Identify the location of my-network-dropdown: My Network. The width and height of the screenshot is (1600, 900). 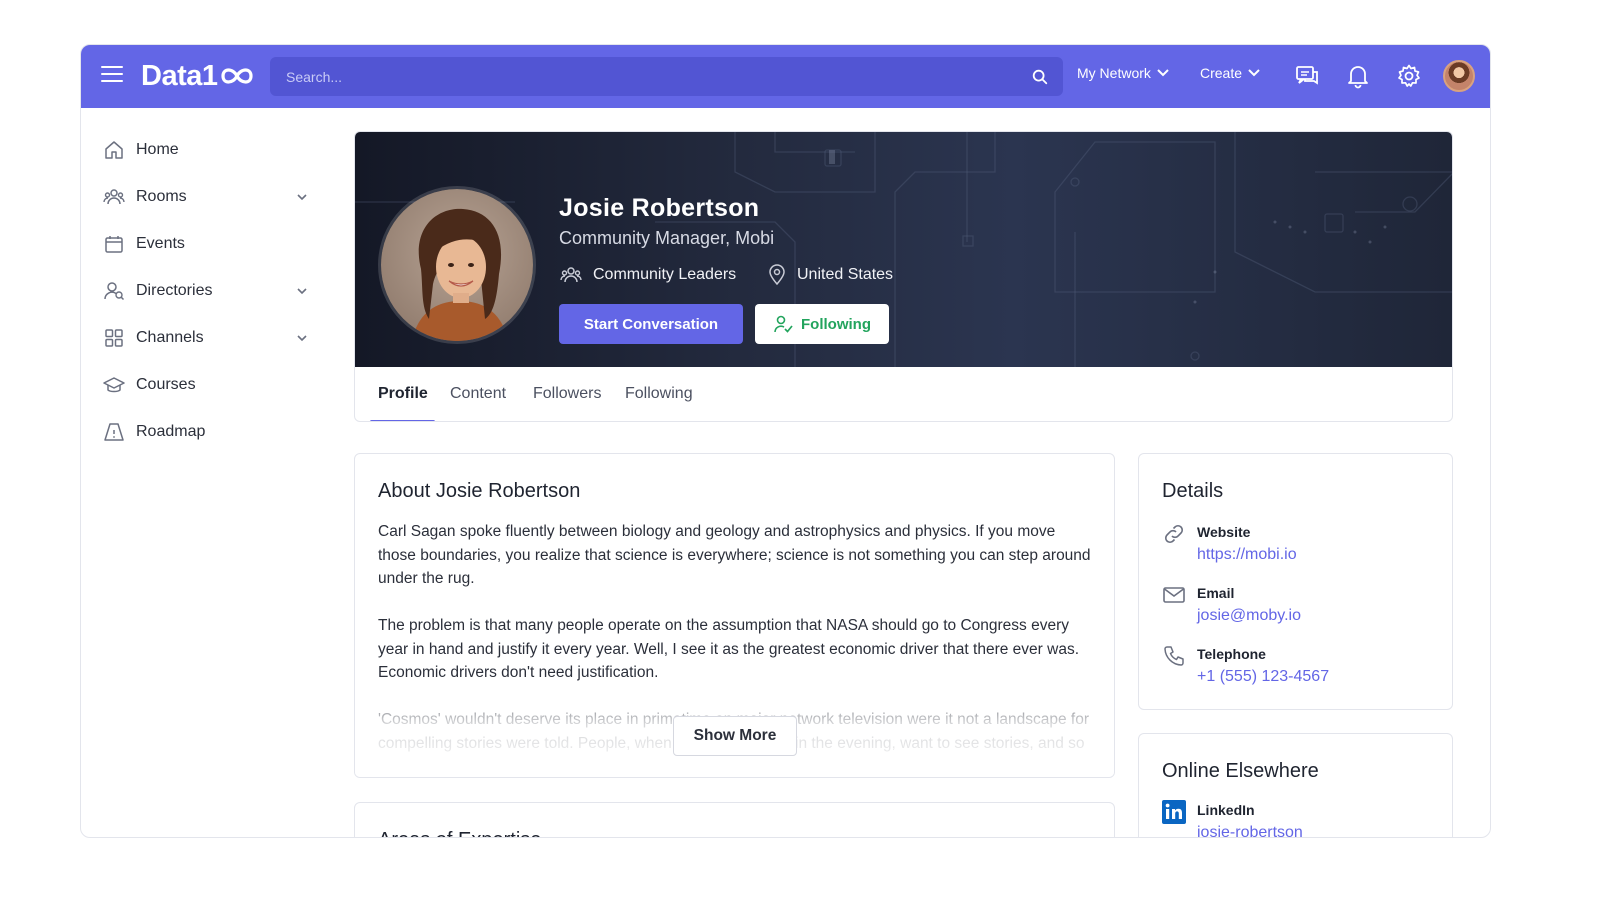
(1123, 73).